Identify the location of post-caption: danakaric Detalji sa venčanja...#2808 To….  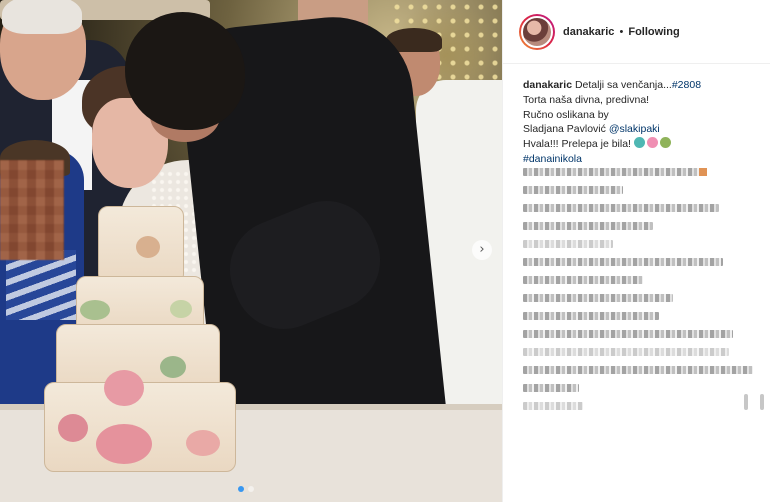
(636, 115).